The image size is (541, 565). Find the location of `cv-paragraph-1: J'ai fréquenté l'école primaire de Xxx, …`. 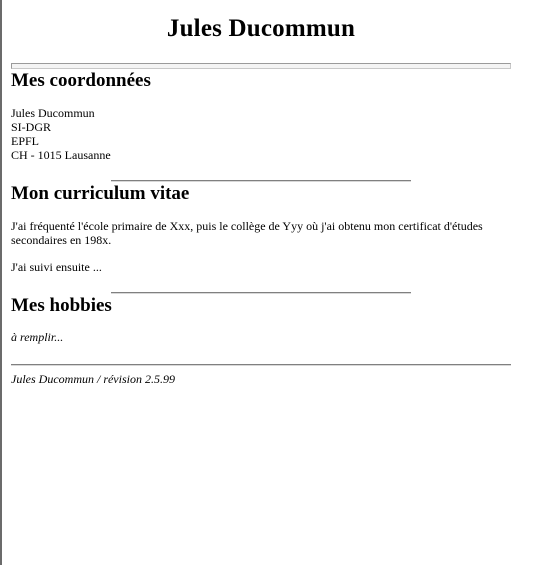

cv-paragraph-1: J'ai fréquenté l'école primaire de Xxx, … is located at coordinates (247, 233).